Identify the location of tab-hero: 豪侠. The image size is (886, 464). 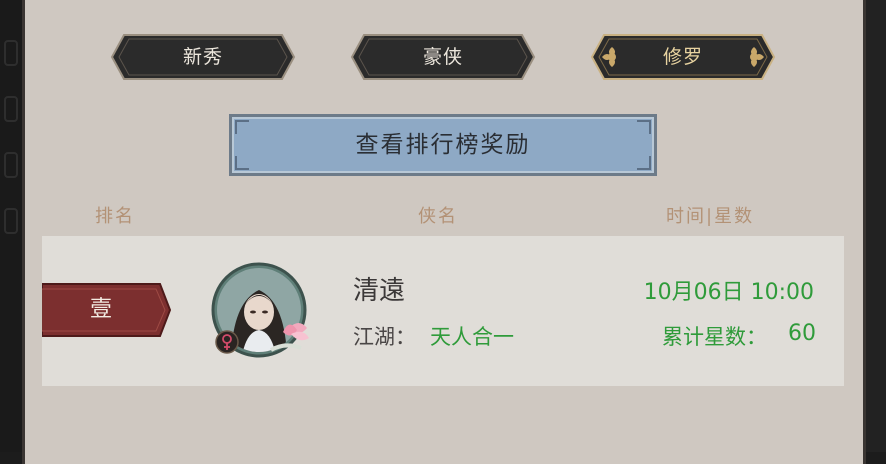
(443, 57).